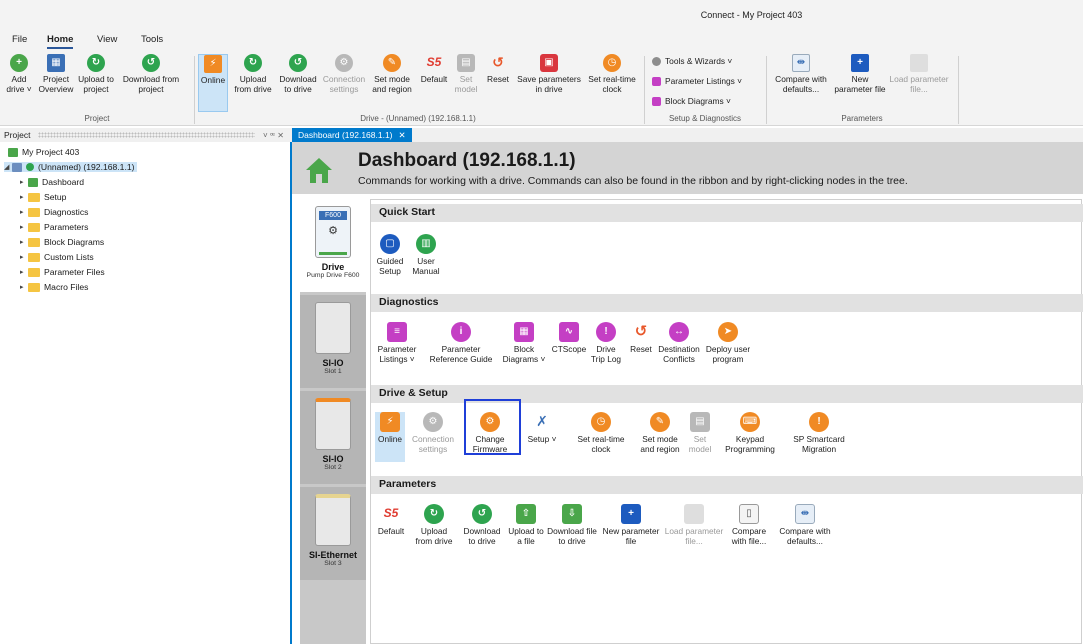 This screenshot has width=1083, height=644. What do you see at coordinates (492, 427) in the screenshot?
I see `highlight-box` at bounding box center [492, 427].